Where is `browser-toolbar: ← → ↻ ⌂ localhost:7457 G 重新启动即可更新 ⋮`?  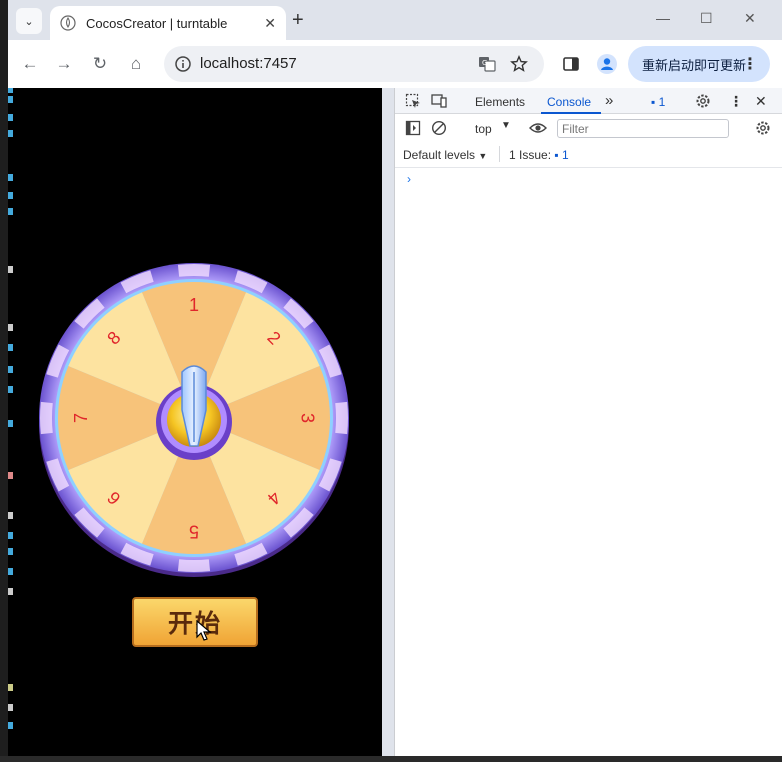
browser-toolbar: ← → ↻ ⌂ localhost:7457 G 重新启动即可更新 ⋮ is located at coordinates (395, 64).